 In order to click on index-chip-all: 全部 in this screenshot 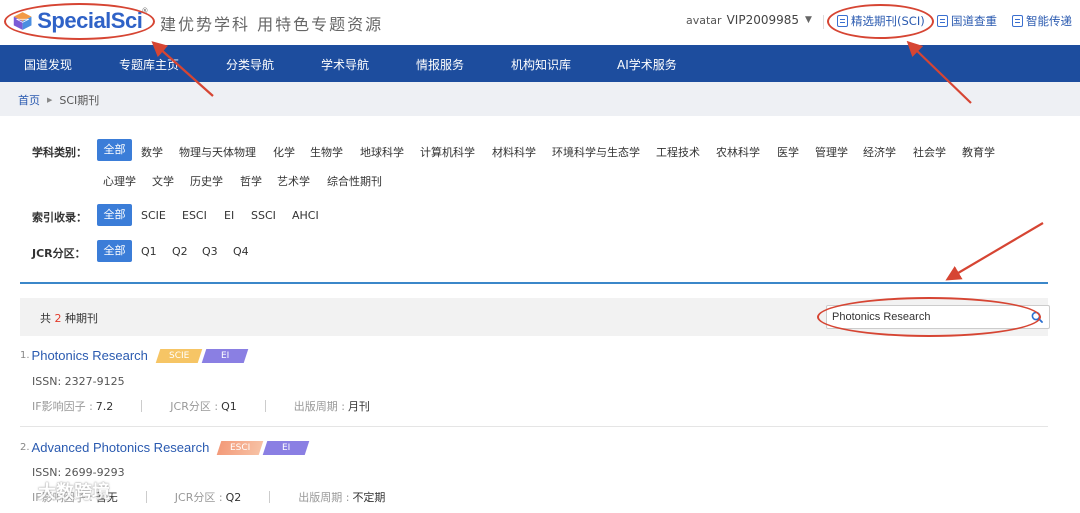, I will do `click(114, 215)`.